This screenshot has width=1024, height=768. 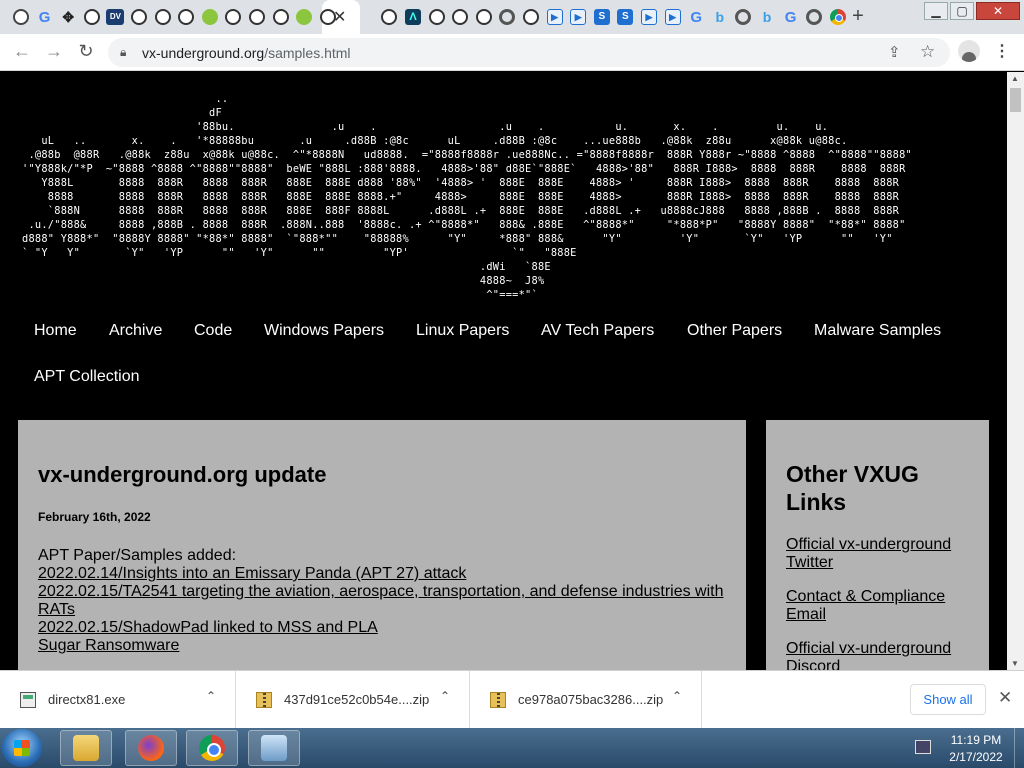 I want to click on scroll-up-icon: ▲, so click(x=1015, y=78).